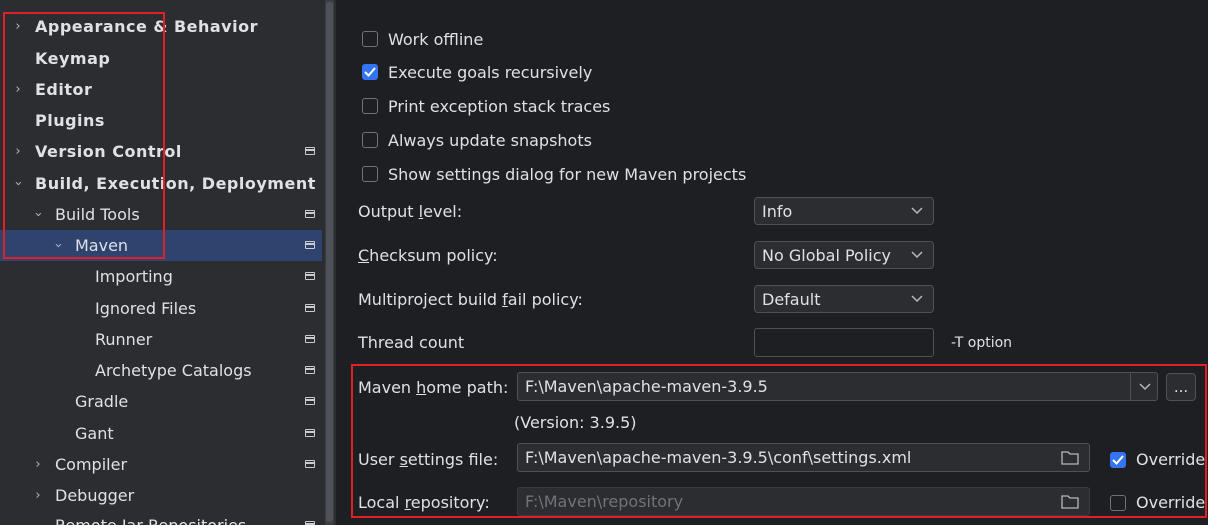  I want to click on sidebar-item-label: Gradle, so click(102, 401).